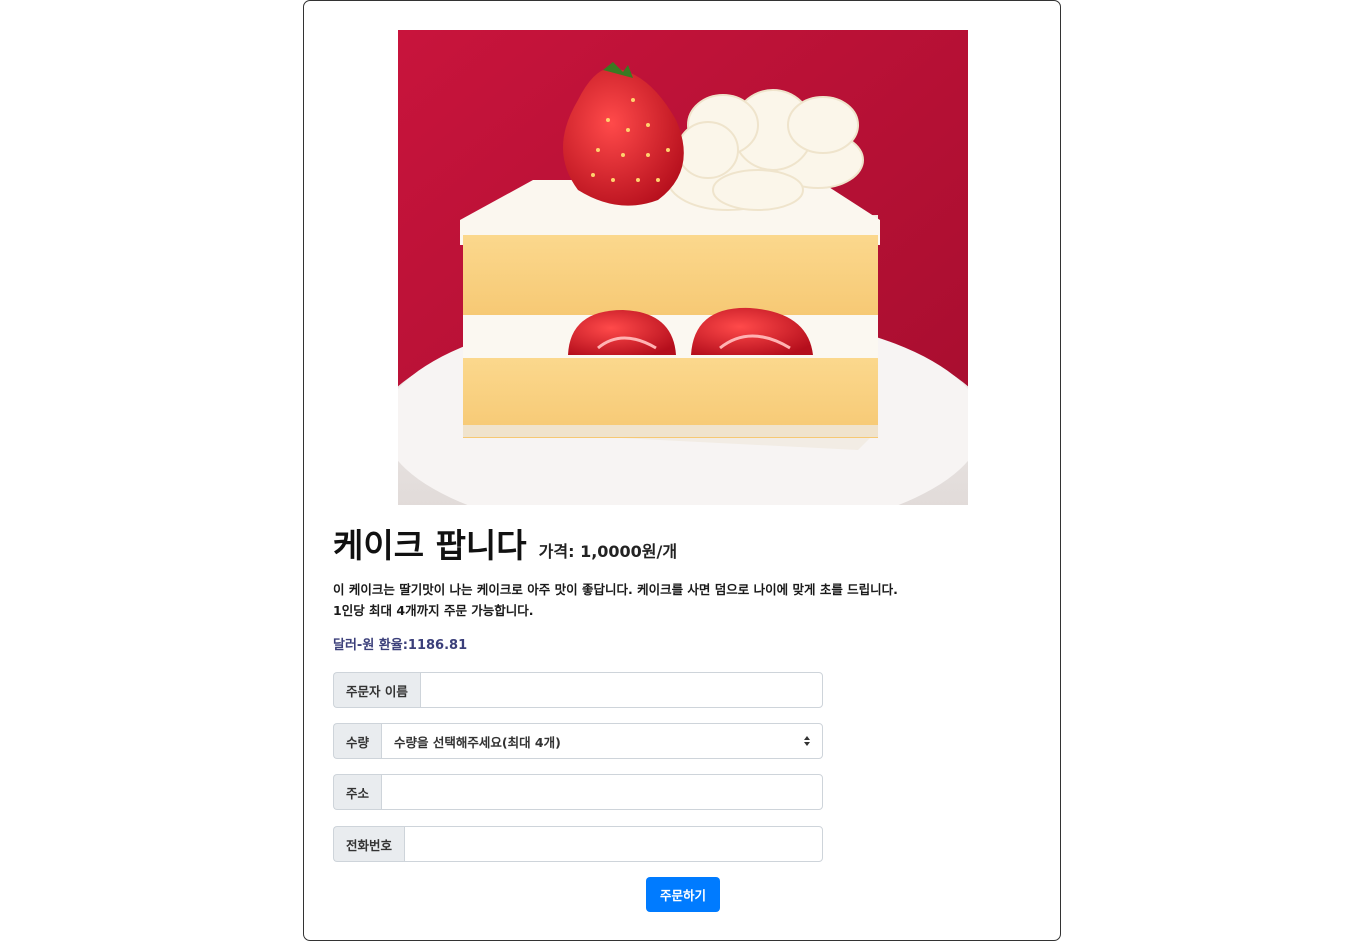 This screenshot has height=943, width=1366. I want to click on price-label: 가격: 1,0000원/개, so click(608, 551).